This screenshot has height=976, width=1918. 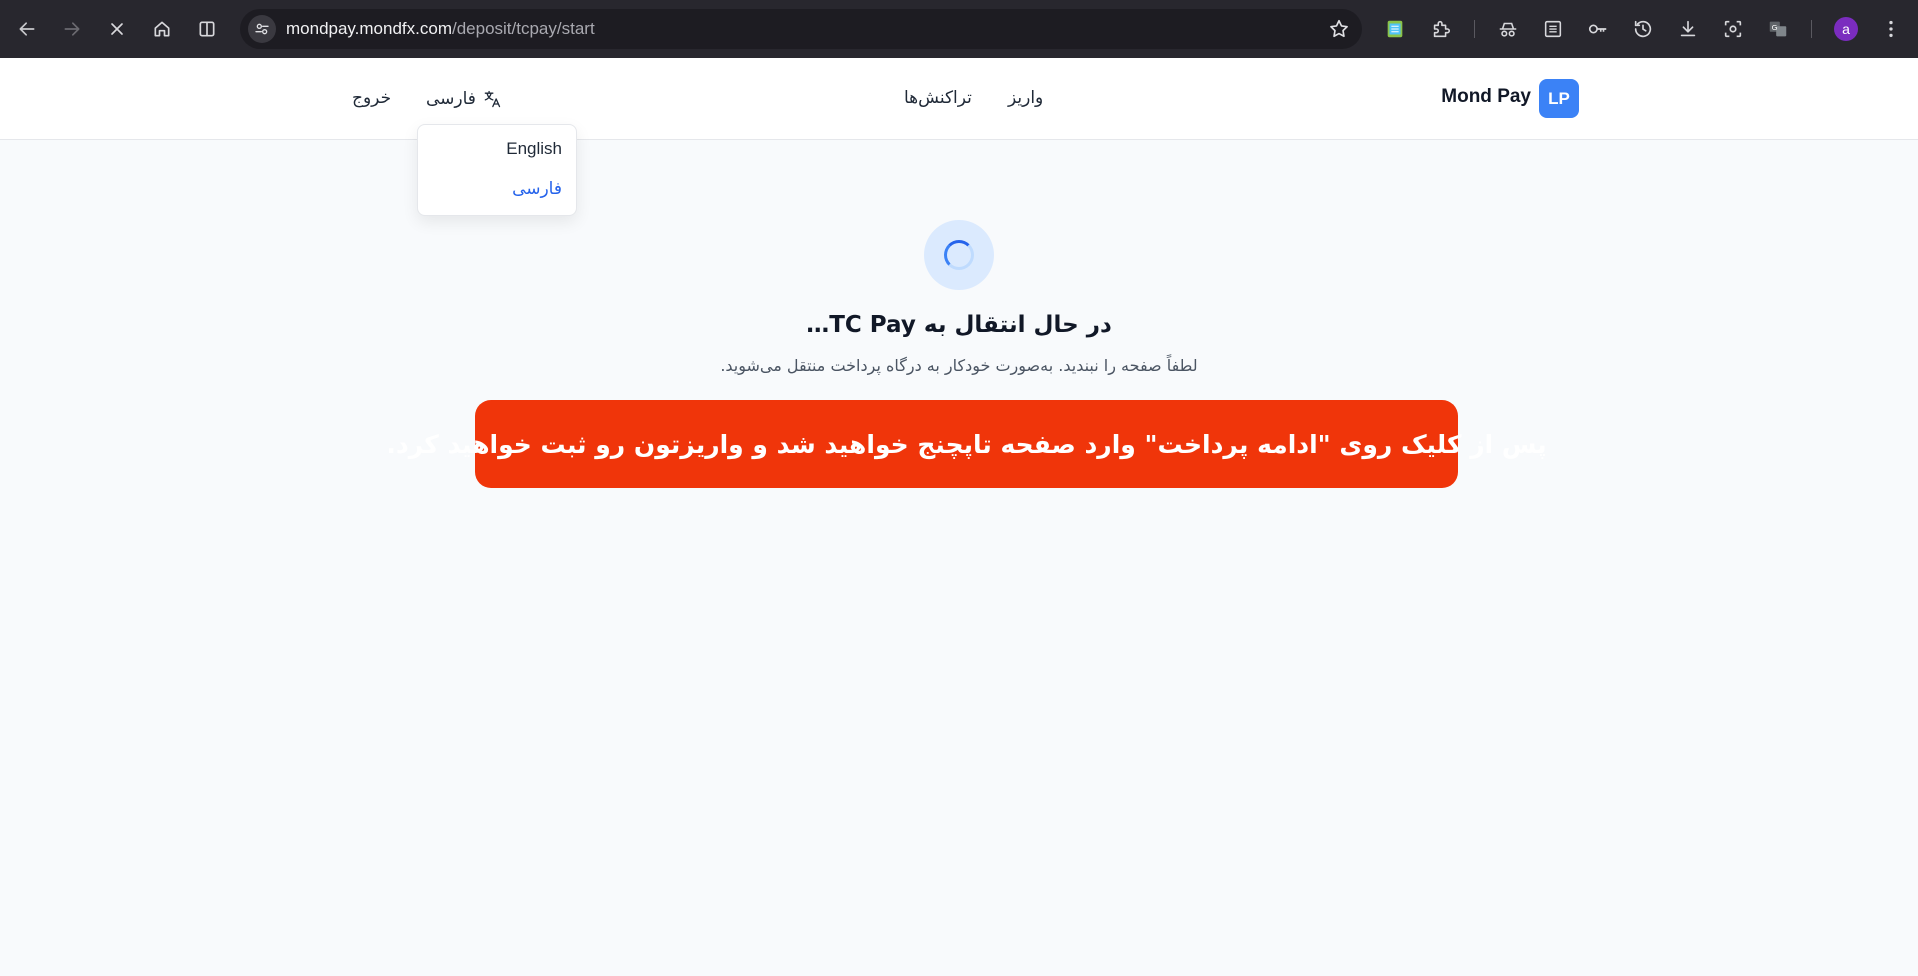 What do you see at coordinates (1484, 97) in the screenshot?
I see `logo-text: Mond Pay` at bounding box center [1484, 97].